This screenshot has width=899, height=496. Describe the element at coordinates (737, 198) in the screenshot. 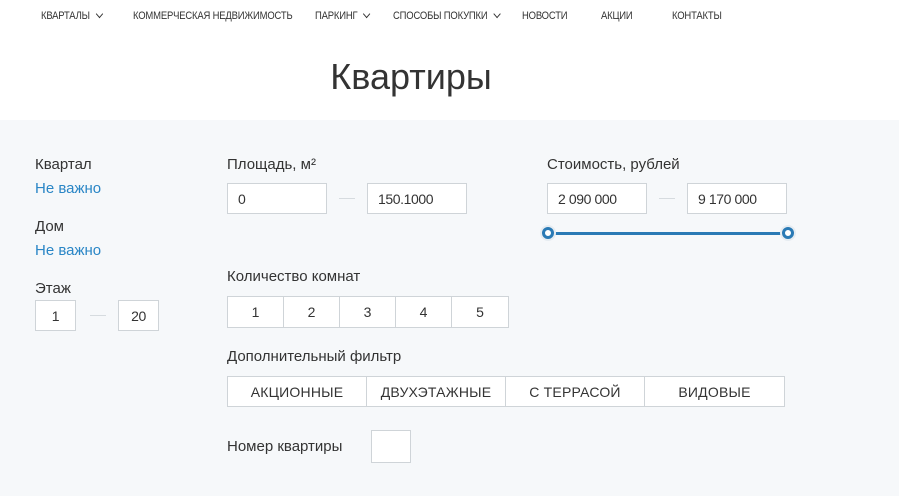

I see `price-to-input: 9 170 000` at that location.